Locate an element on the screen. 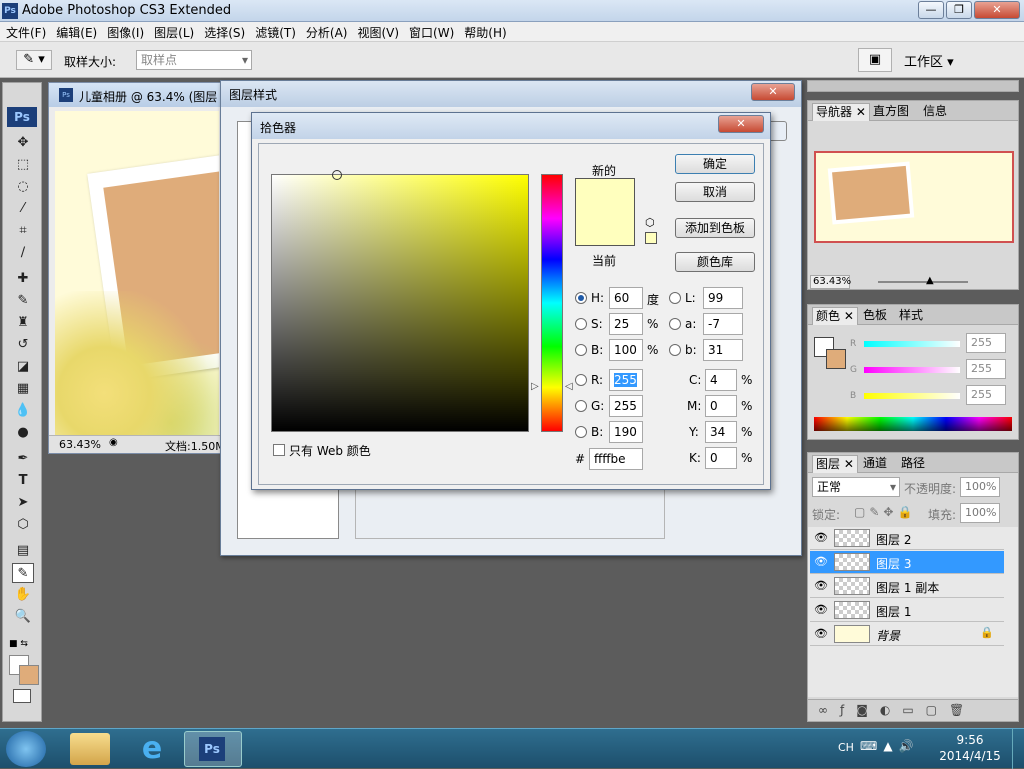 The height and width of the screenshot is (769, 1024). saturation-radio is located at coordinates (581, 324).